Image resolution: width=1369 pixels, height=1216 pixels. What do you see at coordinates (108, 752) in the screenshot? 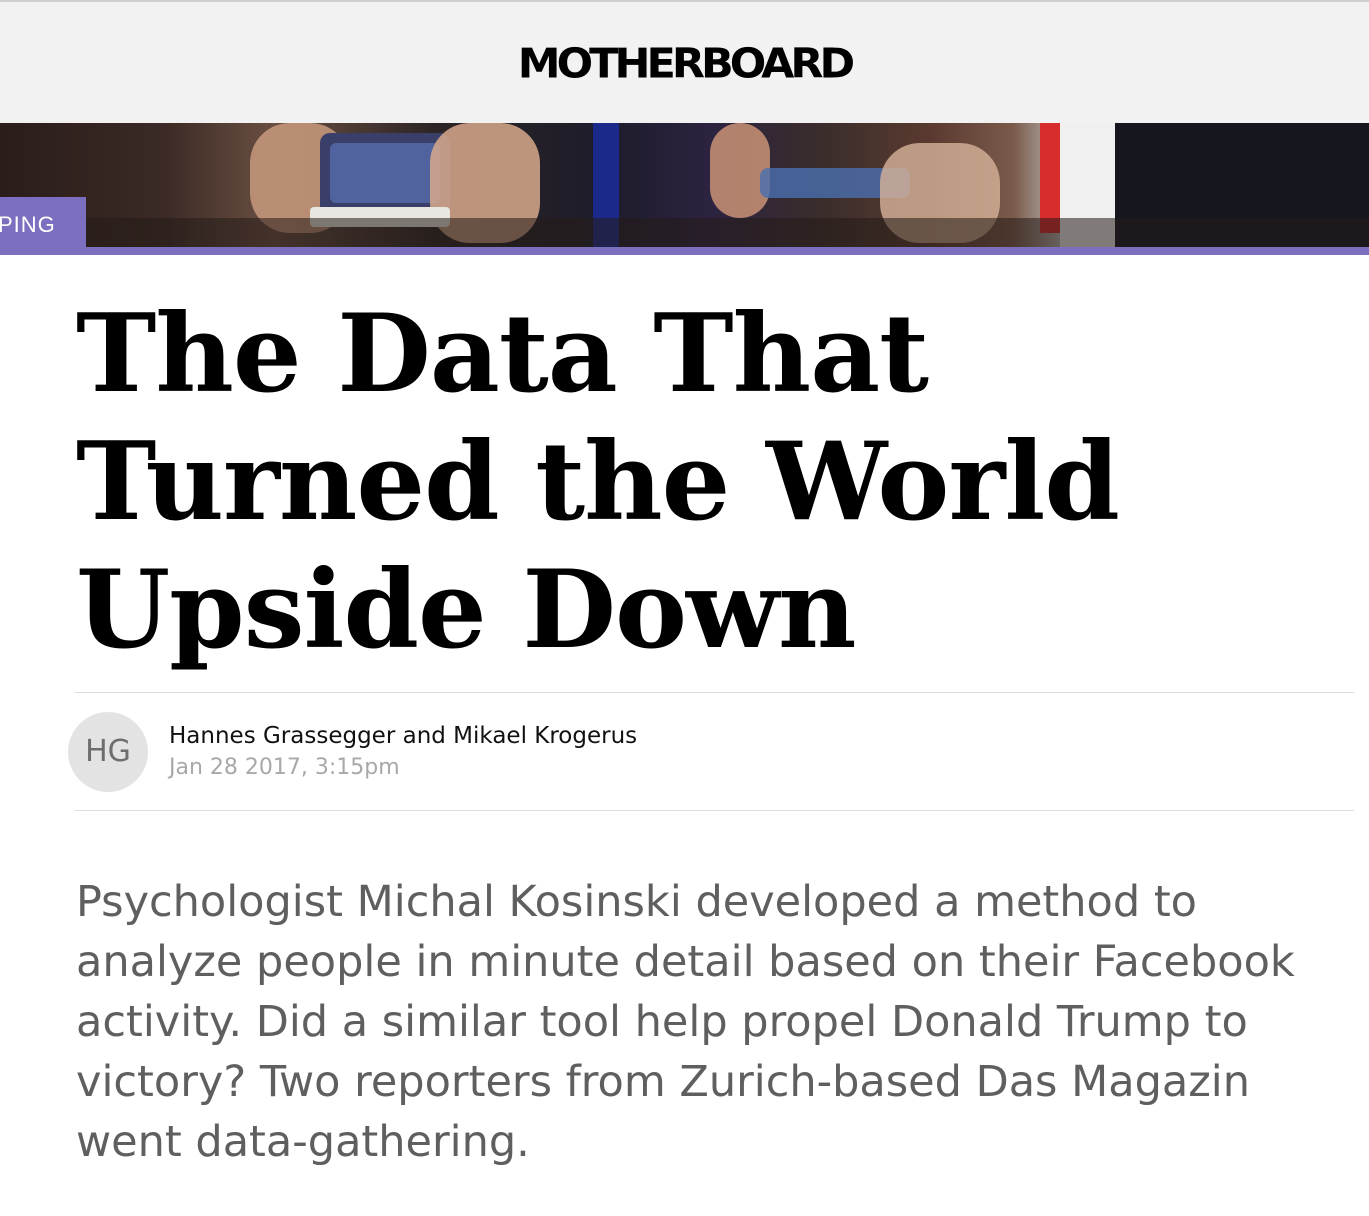
I see `author-avatar: HG` at bounding box center [108, 752].